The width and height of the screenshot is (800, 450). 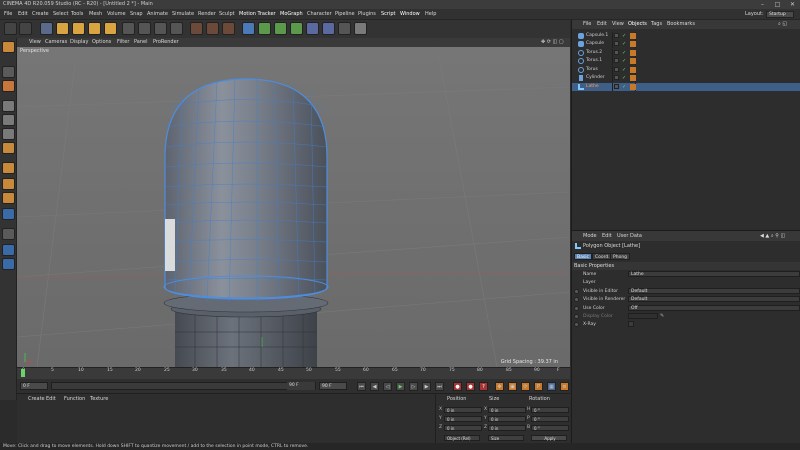 What do you see at coordinates (344, 28) in the screenshot?
I see `camera-icon` at bounding box center [344, 28].